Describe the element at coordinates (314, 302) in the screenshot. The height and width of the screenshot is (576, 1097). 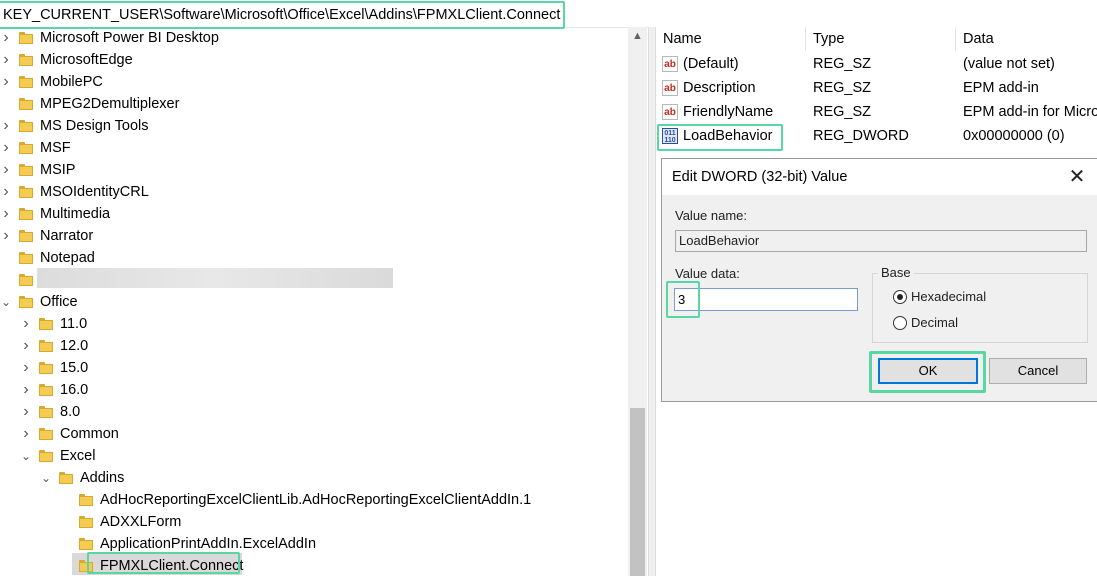
I see `tree-item: ⌄ Office` at that location.